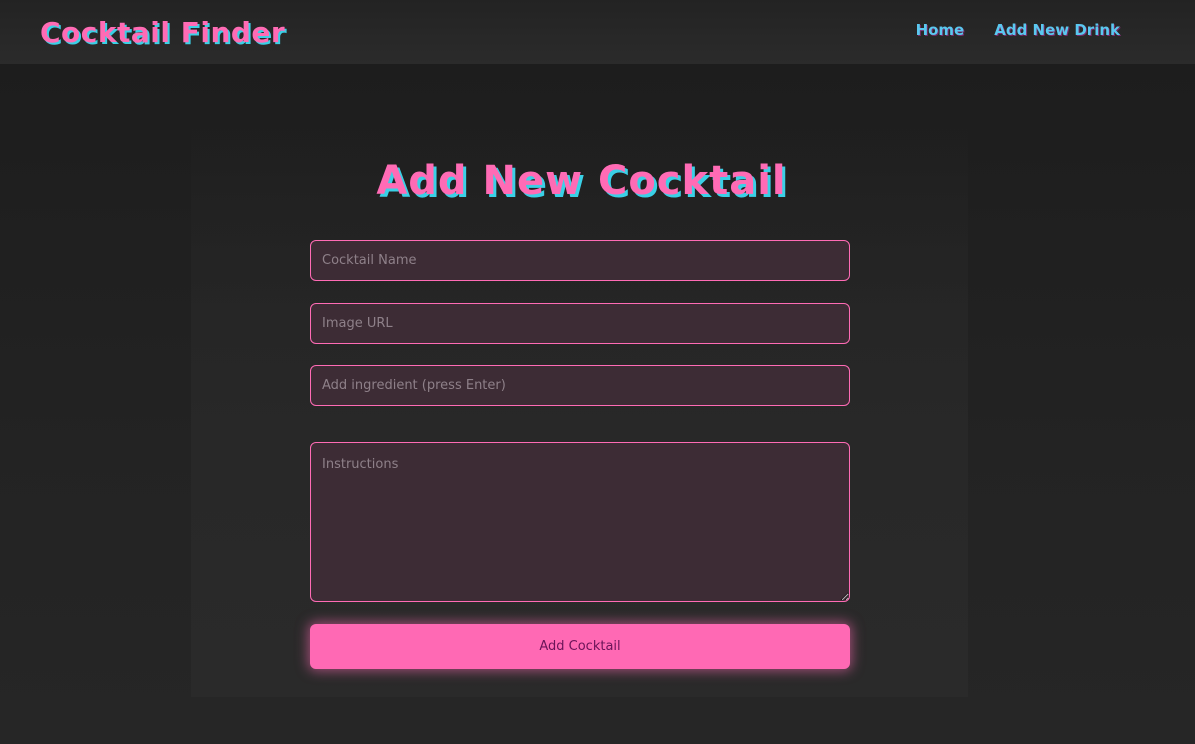  I want to click on navbar: Cocktail Finder Home Add New Drink, so click(597, 32).